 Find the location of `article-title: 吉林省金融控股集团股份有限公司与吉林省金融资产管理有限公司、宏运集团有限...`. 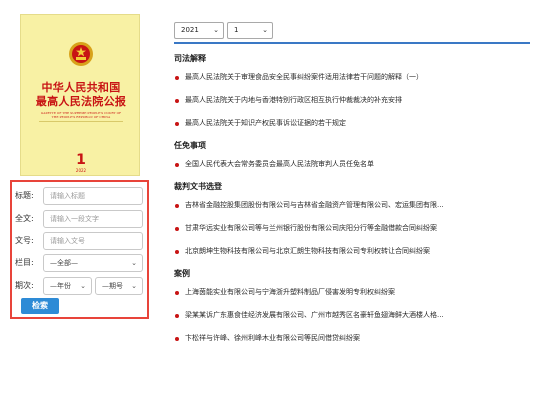

article-title: 吉林省金融控股集团股份有限公司与吉林省金融资产管理有限公司、宏运集团有限... is located at coordinates (314, 205).